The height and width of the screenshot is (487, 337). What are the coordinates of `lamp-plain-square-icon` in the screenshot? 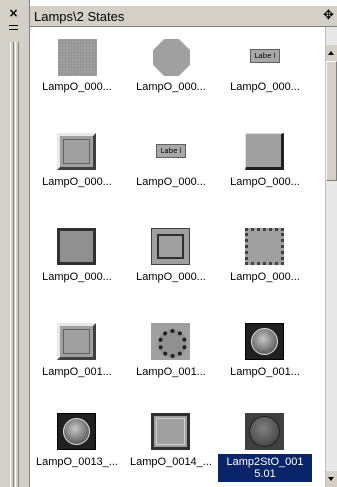 It's located at (170, 431).